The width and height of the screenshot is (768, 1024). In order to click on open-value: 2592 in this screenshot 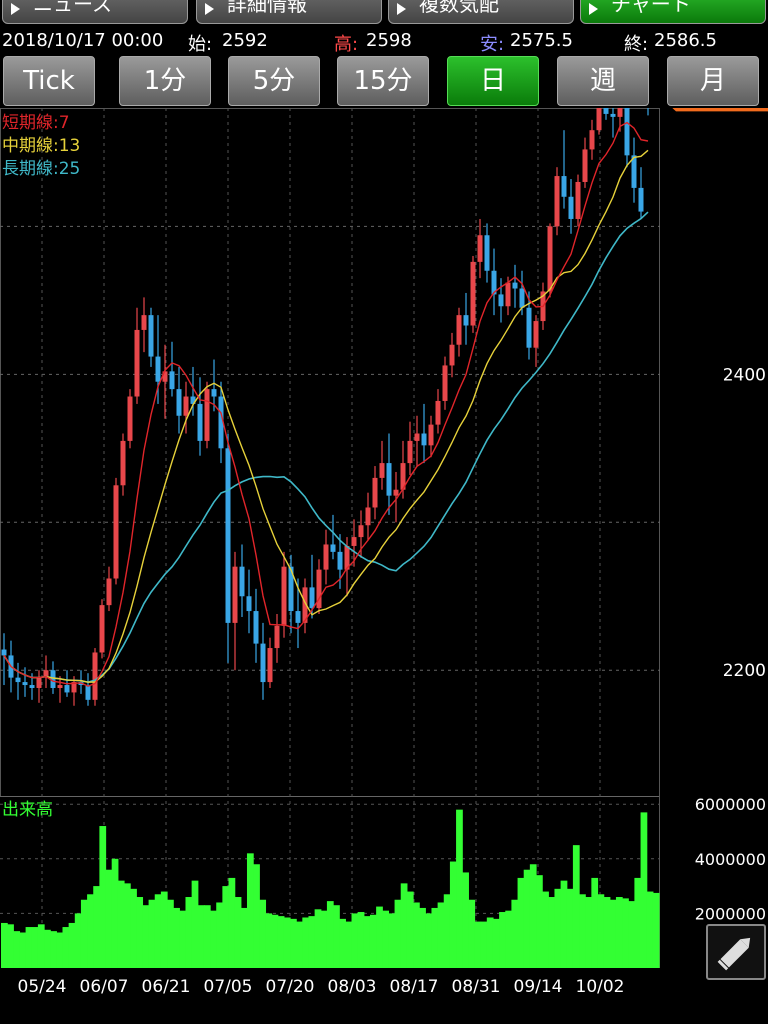, I will do `click(245, 40)`.